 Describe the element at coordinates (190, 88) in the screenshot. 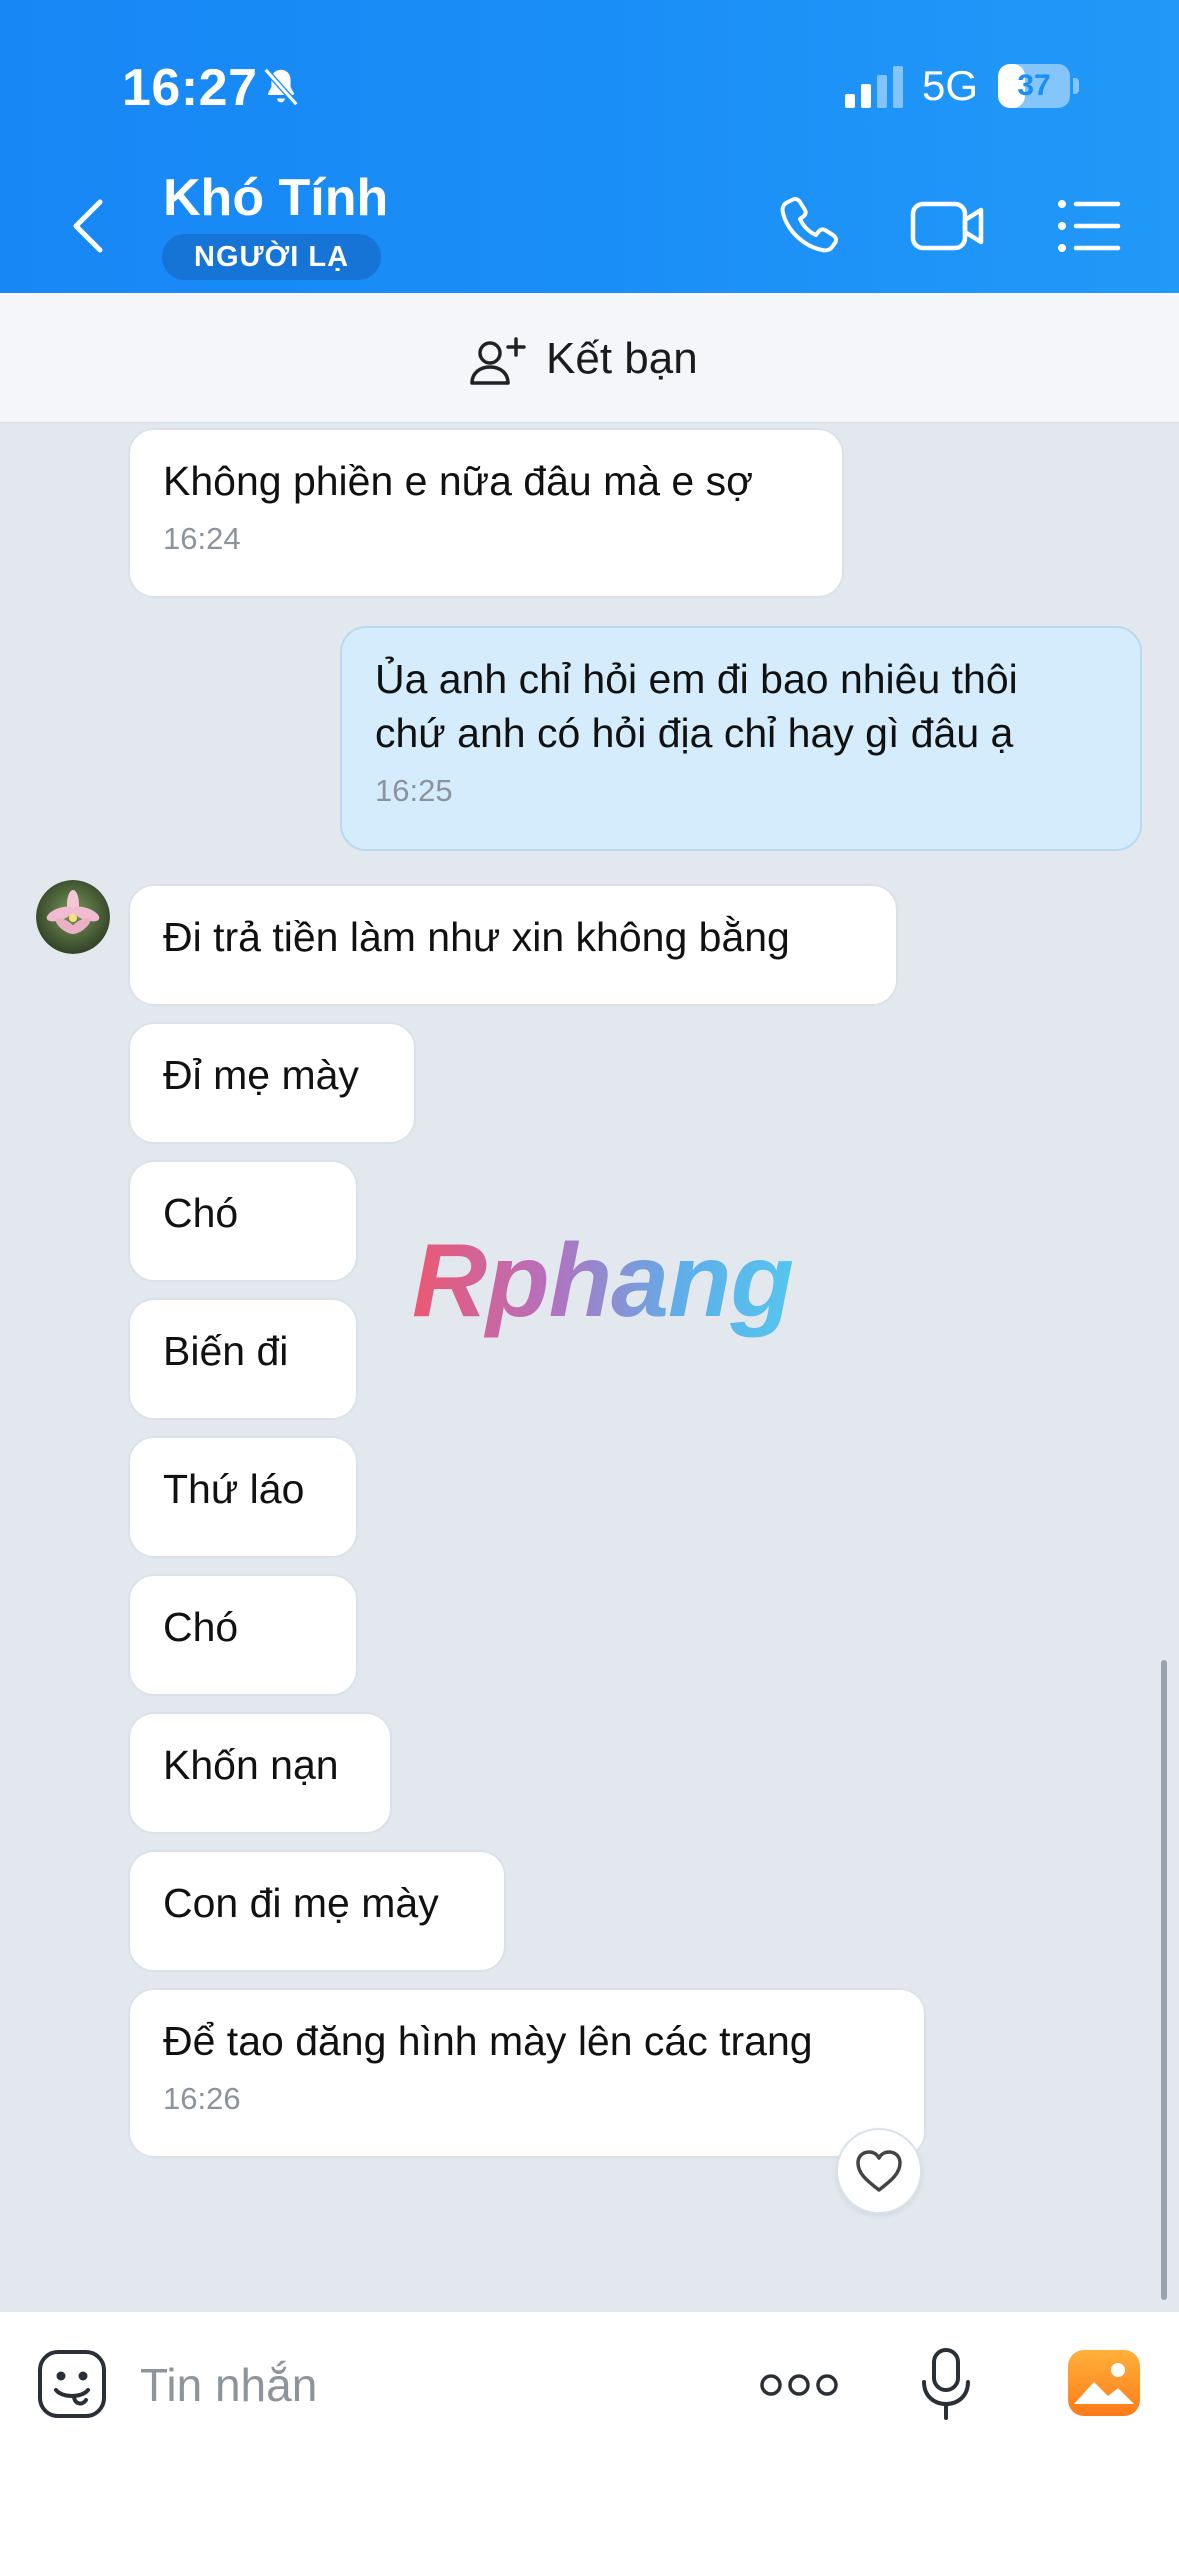

I see `status-time: 16:27` at that location.